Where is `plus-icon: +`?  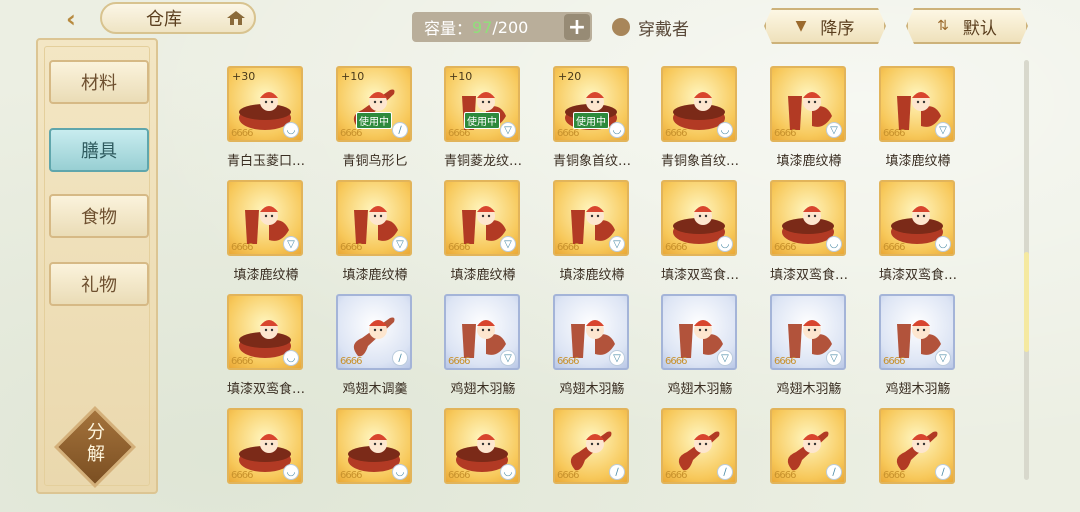 plus-icon: + is located at coordinates (577, 27).